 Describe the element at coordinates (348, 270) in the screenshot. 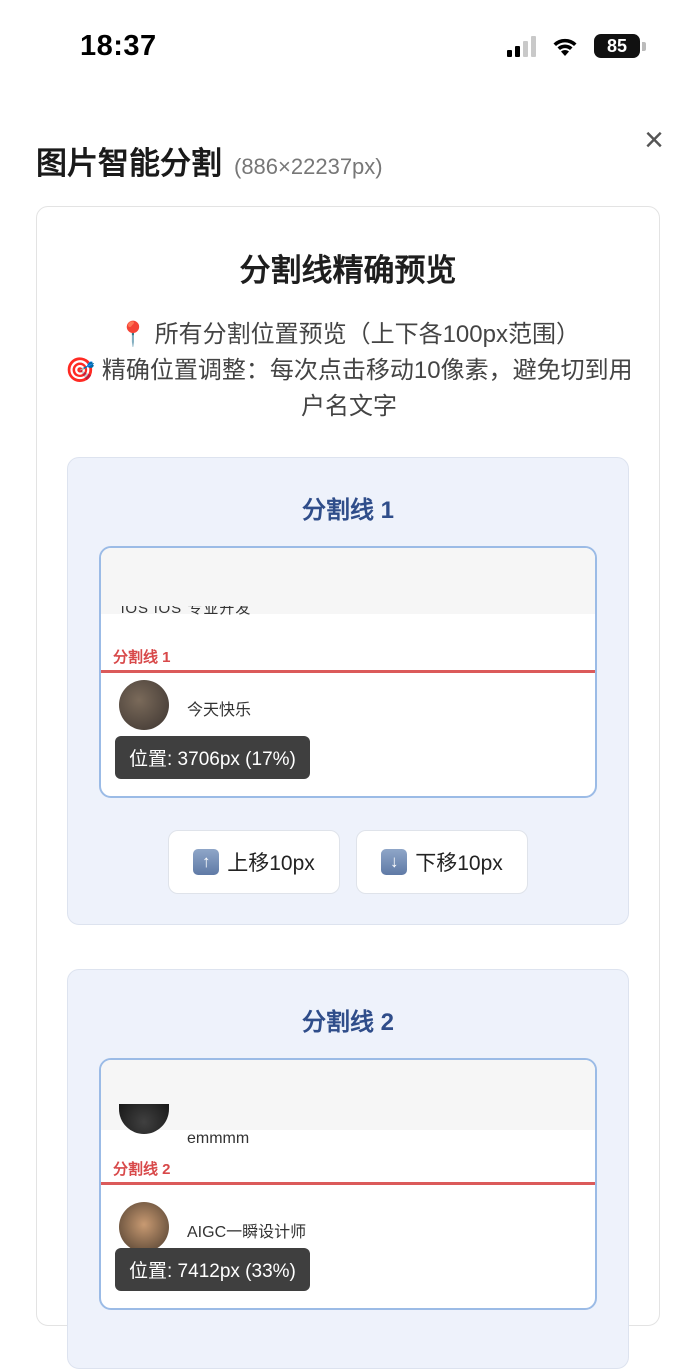

I see `card-title: 分割线精确预览` at that location.